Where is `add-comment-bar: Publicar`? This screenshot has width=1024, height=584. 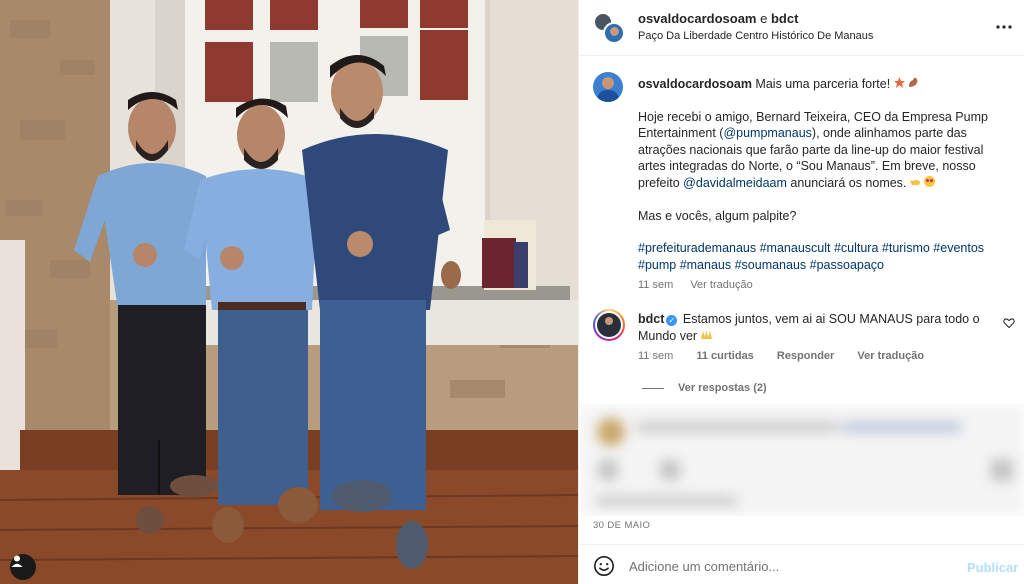 add-comment-bar: Publicar is located at coordinates (801, 564).